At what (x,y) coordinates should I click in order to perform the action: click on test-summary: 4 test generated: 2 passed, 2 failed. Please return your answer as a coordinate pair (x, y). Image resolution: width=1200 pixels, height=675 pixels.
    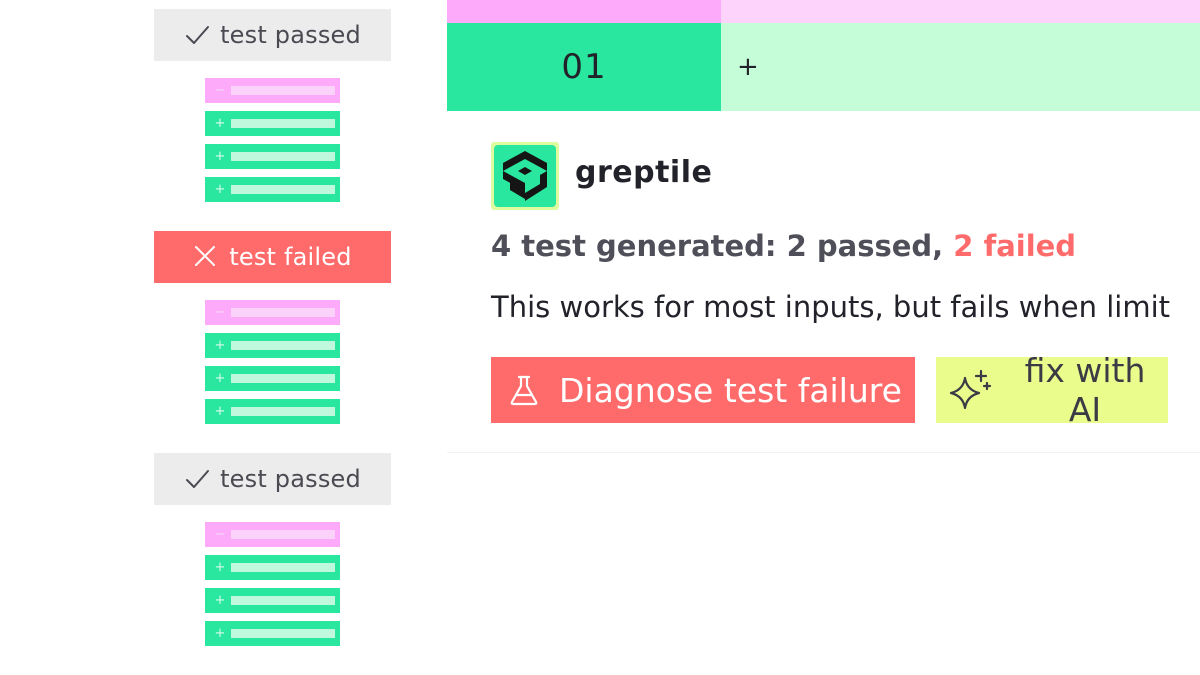
    Looking at the image, I should click on (783, 246).